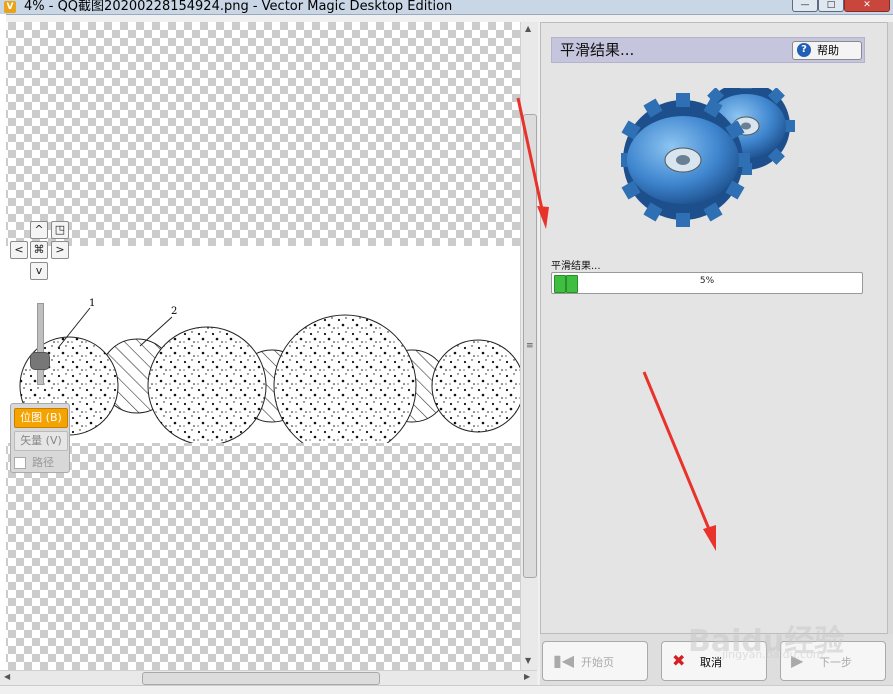 Image resolution: width=893 pixels, height=694 pixels. What do you see at coordinates (174, 311) in the screenshot?
I see `label-2: 2` at bounding box center [174, 311].